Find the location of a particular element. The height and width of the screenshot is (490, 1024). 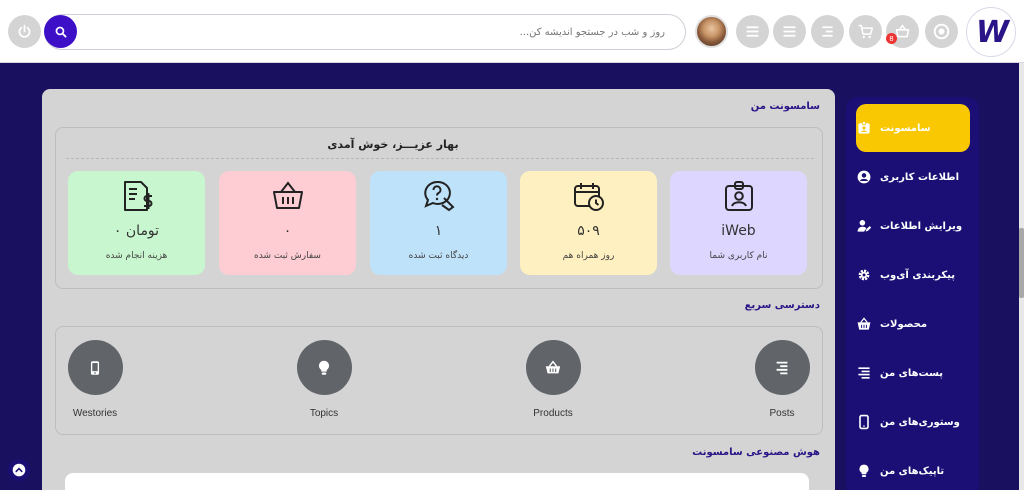

user-badge-icon is located at coordinates (738, 196).